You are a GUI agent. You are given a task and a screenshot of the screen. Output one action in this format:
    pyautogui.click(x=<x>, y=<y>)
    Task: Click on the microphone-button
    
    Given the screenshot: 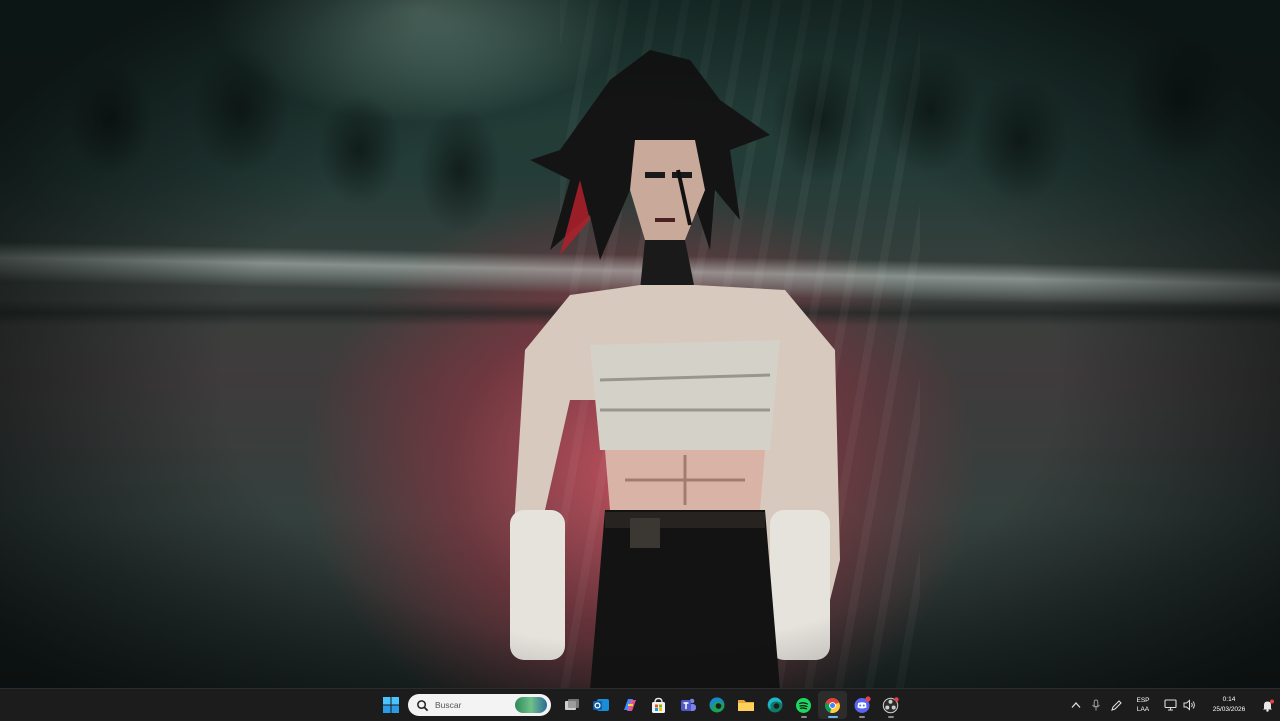 What is the action you would take?
    pyautogui.click(x=1096, y=705)
    